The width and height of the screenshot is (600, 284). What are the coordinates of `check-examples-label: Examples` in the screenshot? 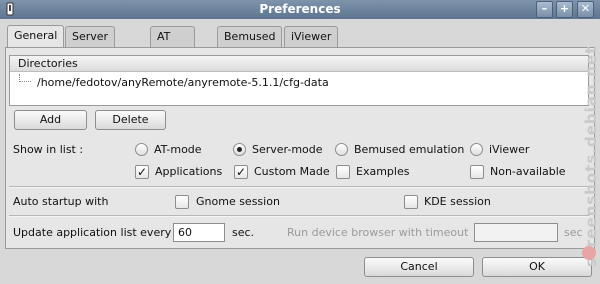 It's located at (382, 172).